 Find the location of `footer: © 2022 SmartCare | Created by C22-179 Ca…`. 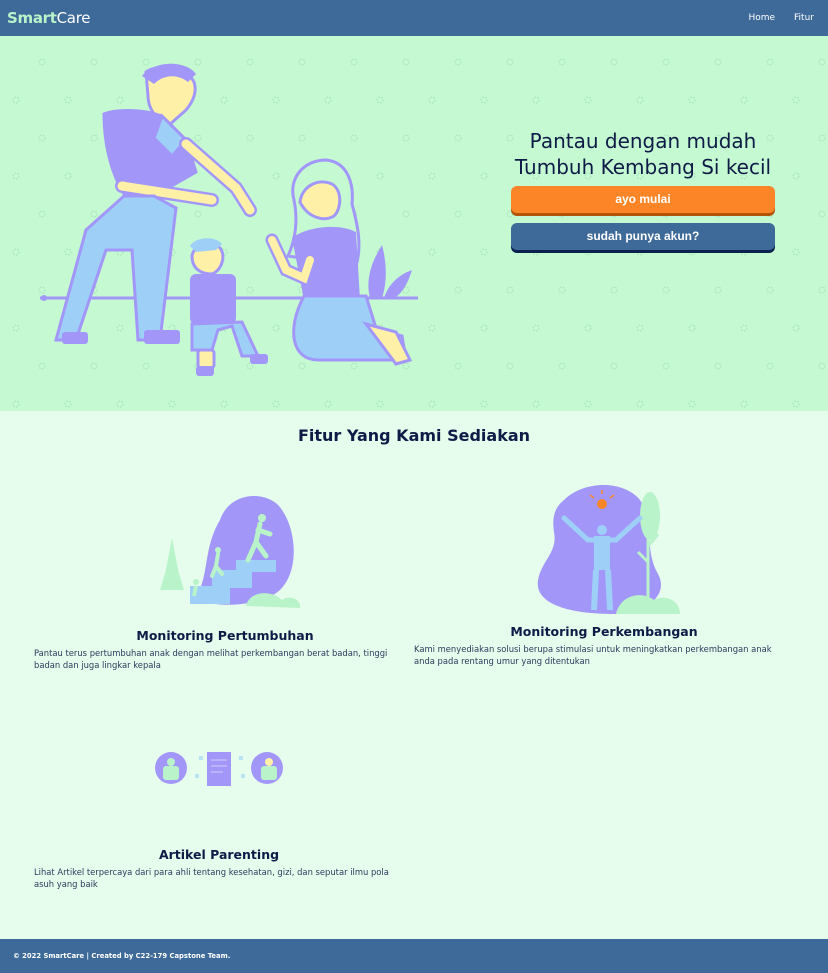

footer: © 2022 SmartCare | Created by C22-179 Ca… is located at coordinates (414, 956).